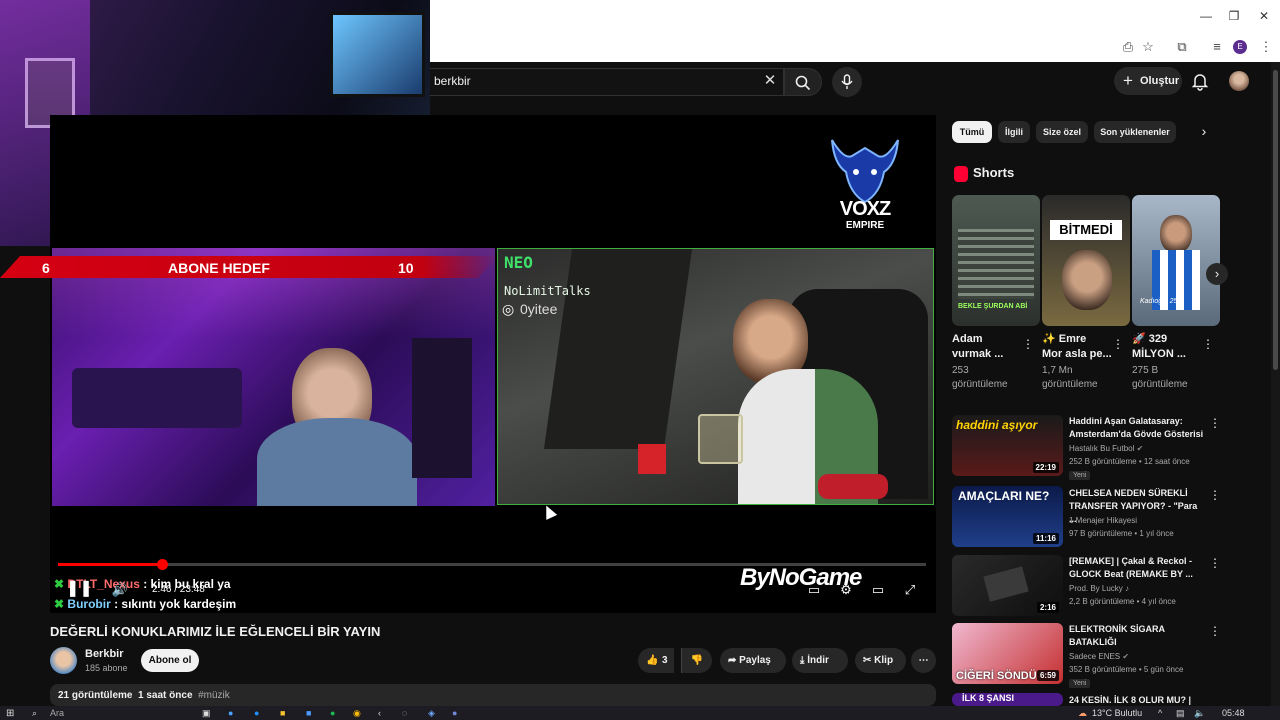 This screenshot has width=1280, height=720. Describe the element at coordinates (1159, 301) in the screenshot. I see `short-overlay-text: Kadıoğlu 25` at that location.